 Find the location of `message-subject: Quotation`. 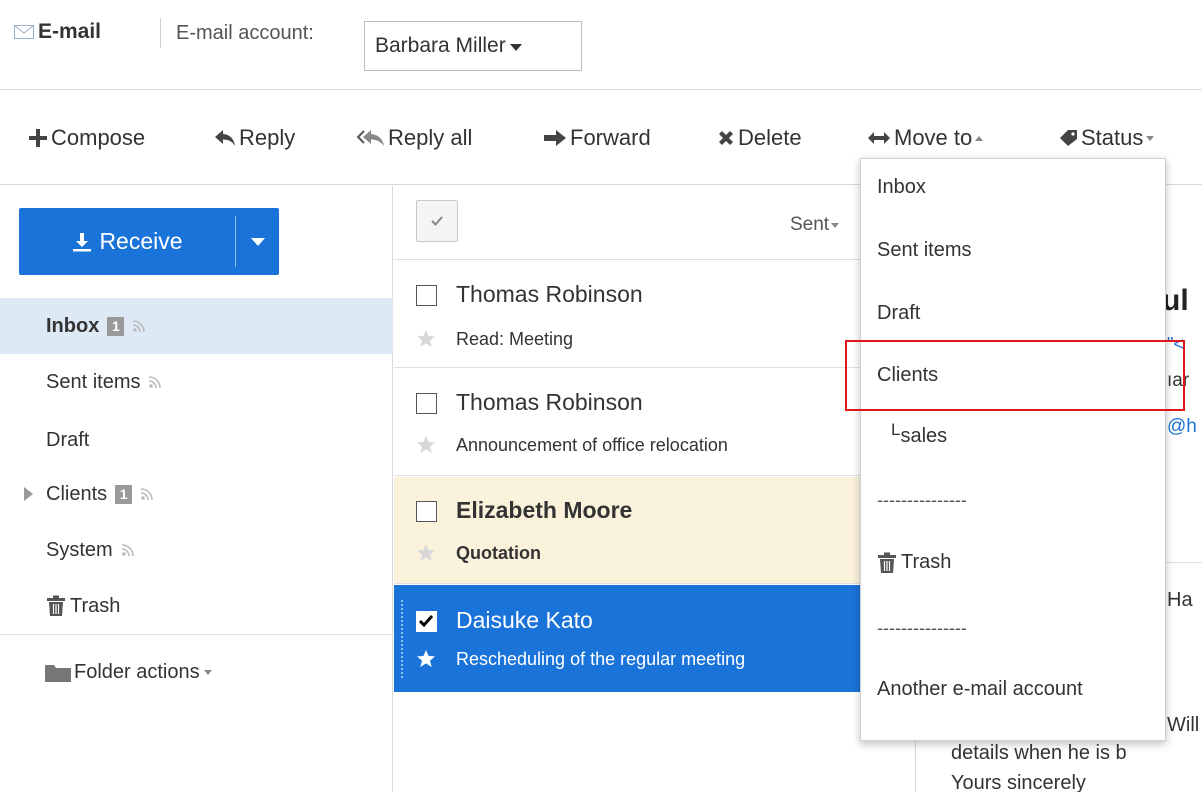

message-subject: Quotation is located at coordinates (498, 553).